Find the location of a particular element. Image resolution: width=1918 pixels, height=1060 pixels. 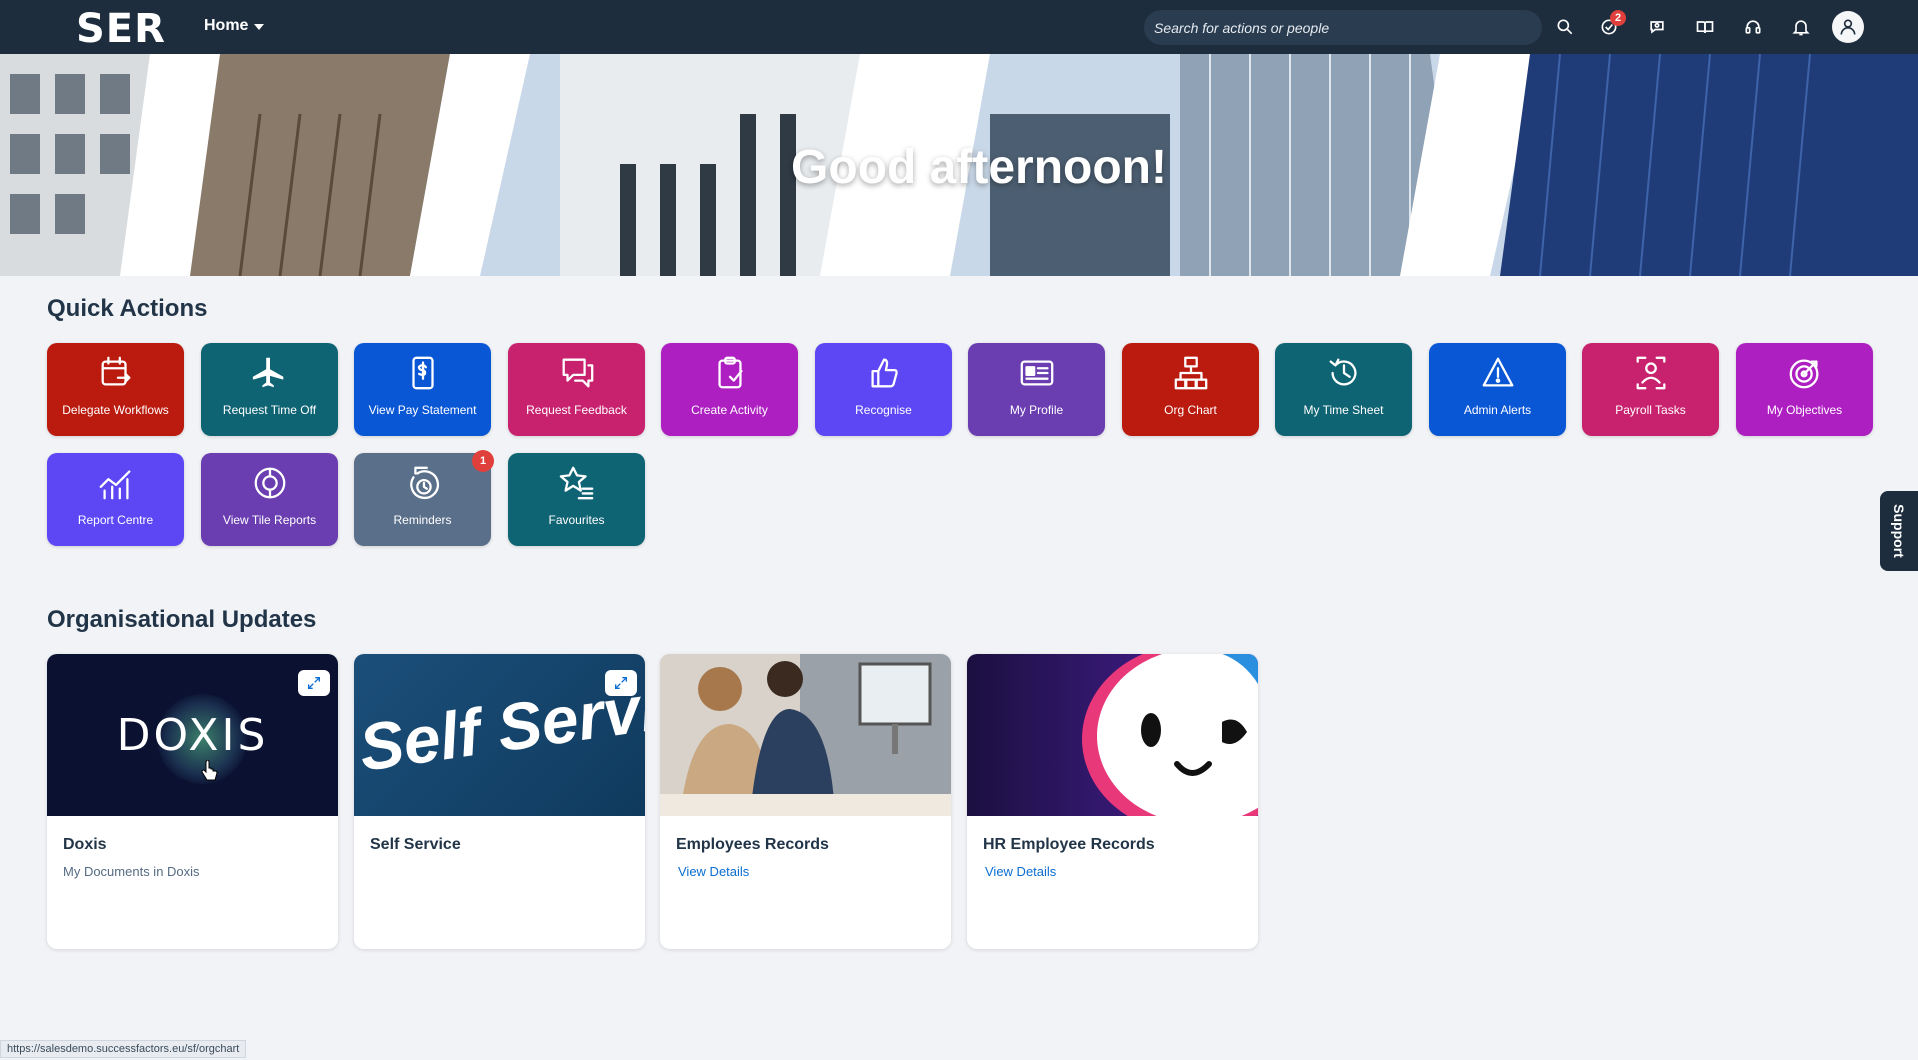

shell-bar: SER Home 2 is located at coordinates (959, 27).